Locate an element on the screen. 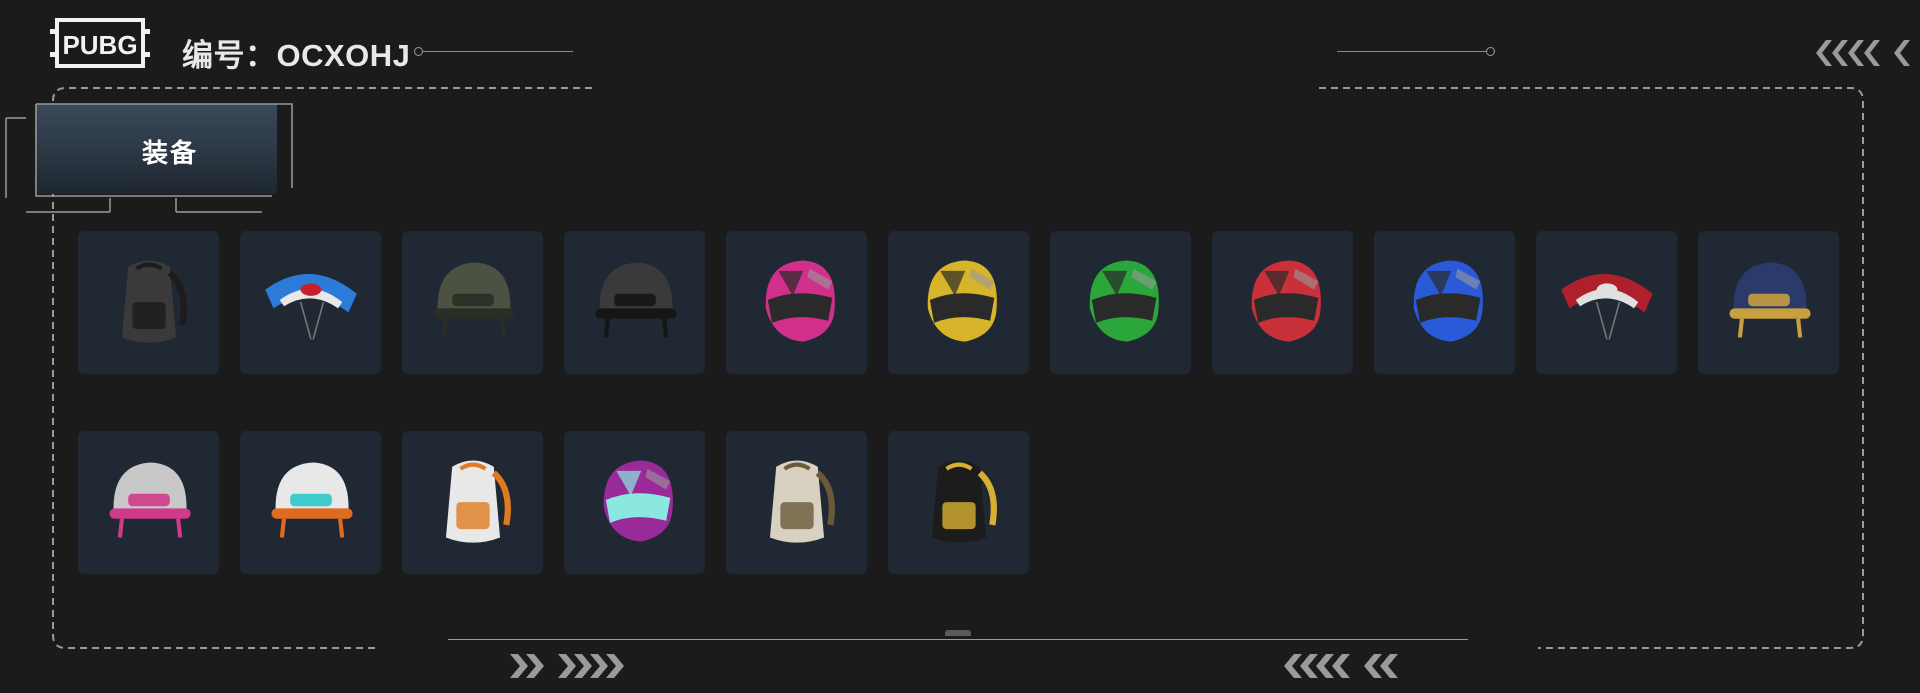 The width and height of the screenshot is (1920, 693). logo-text: PUBG is located at coordinates (99, 45).